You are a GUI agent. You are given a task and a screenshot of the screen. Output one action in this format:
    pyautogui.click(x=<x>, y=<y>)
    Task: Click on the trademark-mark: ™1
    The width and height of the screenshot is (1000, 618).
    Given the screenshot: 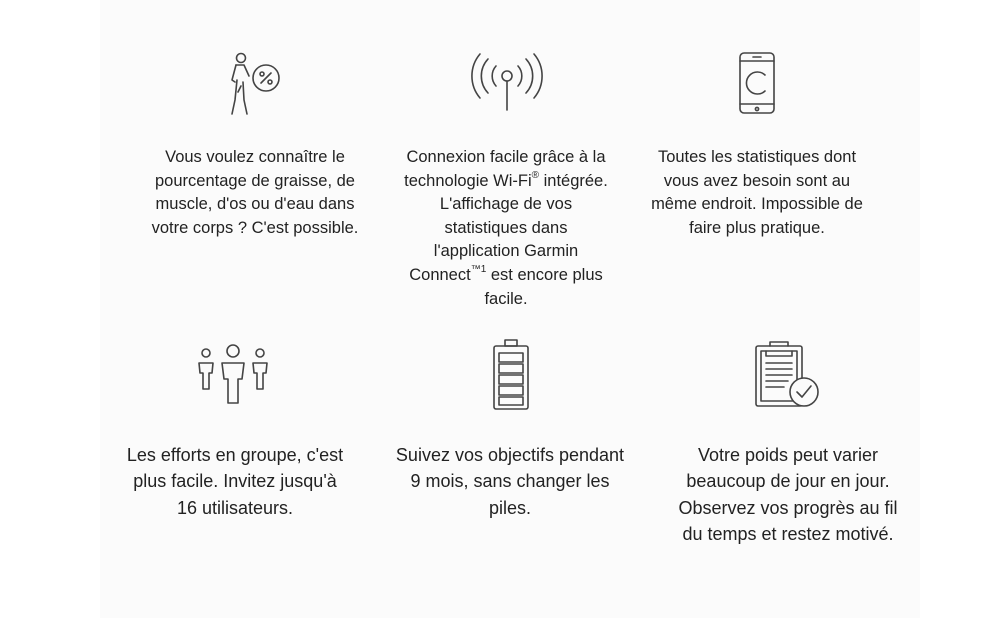 What is the action you would take?
    pyautogui.click(x=478, y=270)
    